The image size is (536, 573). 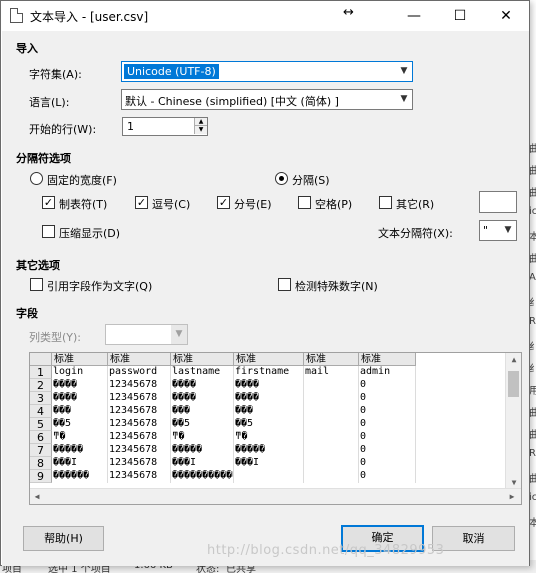 What do you see at coordinates (512, 496) in the screenshot?
I see `scroll-right-icon: ▶` at bounding box center [512, 496].